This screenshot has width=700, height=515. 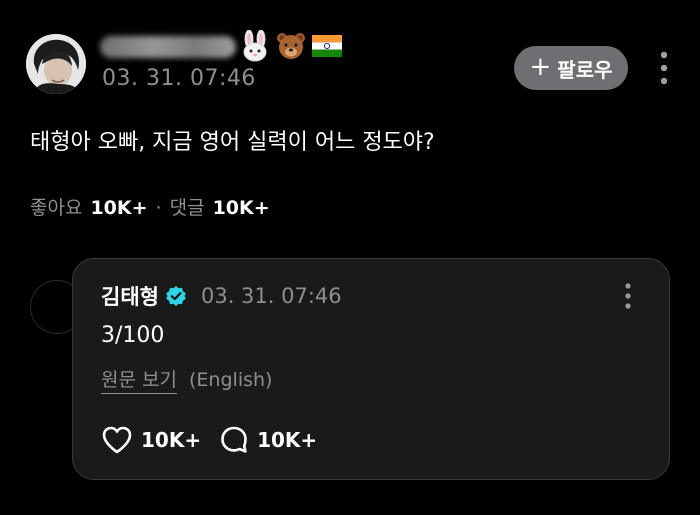 I want to click on avatar-photo, so click(x=56, y=64).